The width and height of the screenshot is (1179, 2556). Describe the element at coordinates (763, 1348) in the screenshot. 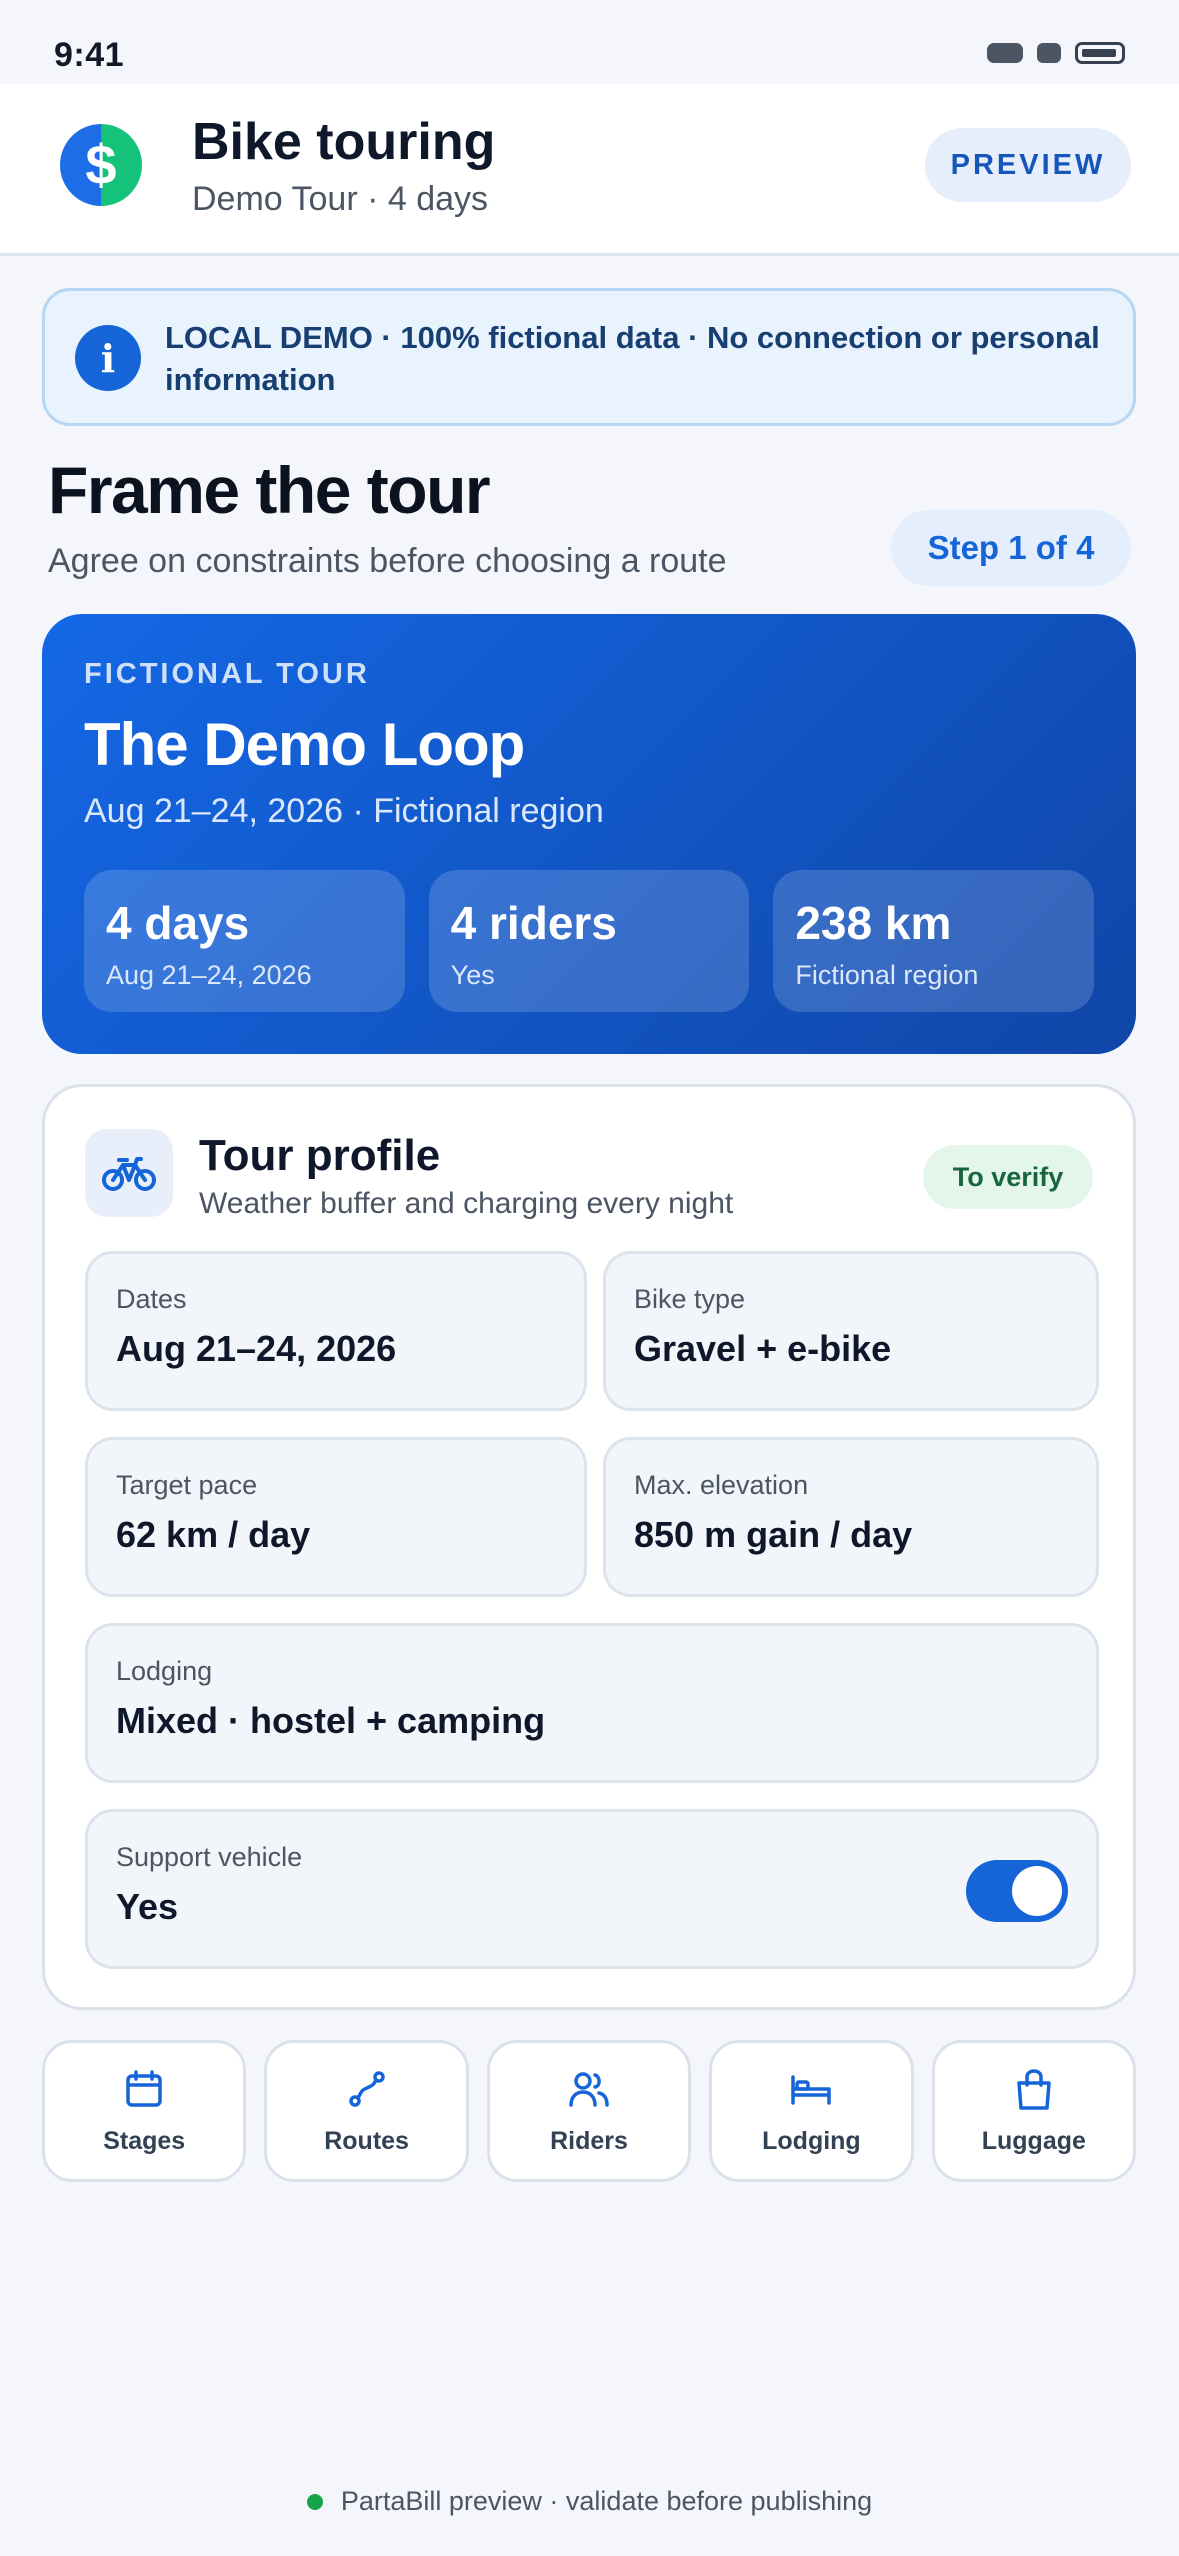

I see `field-value: Gravel + e-bike` at that location.